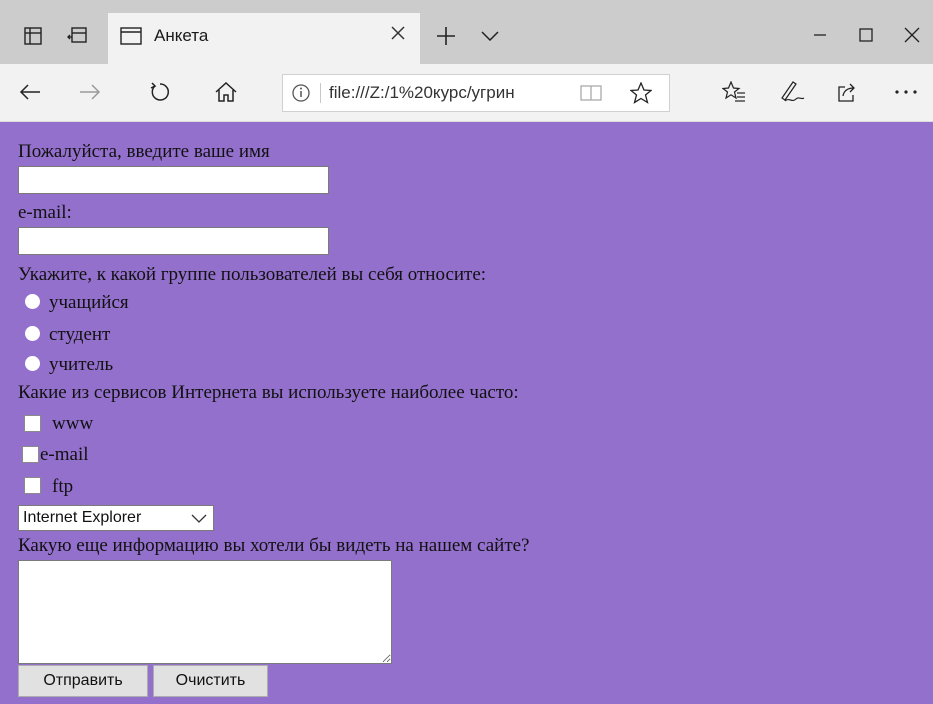 The width and height of the screenshot is (933, 704). I want to click on radio-student, so click(32, 333).